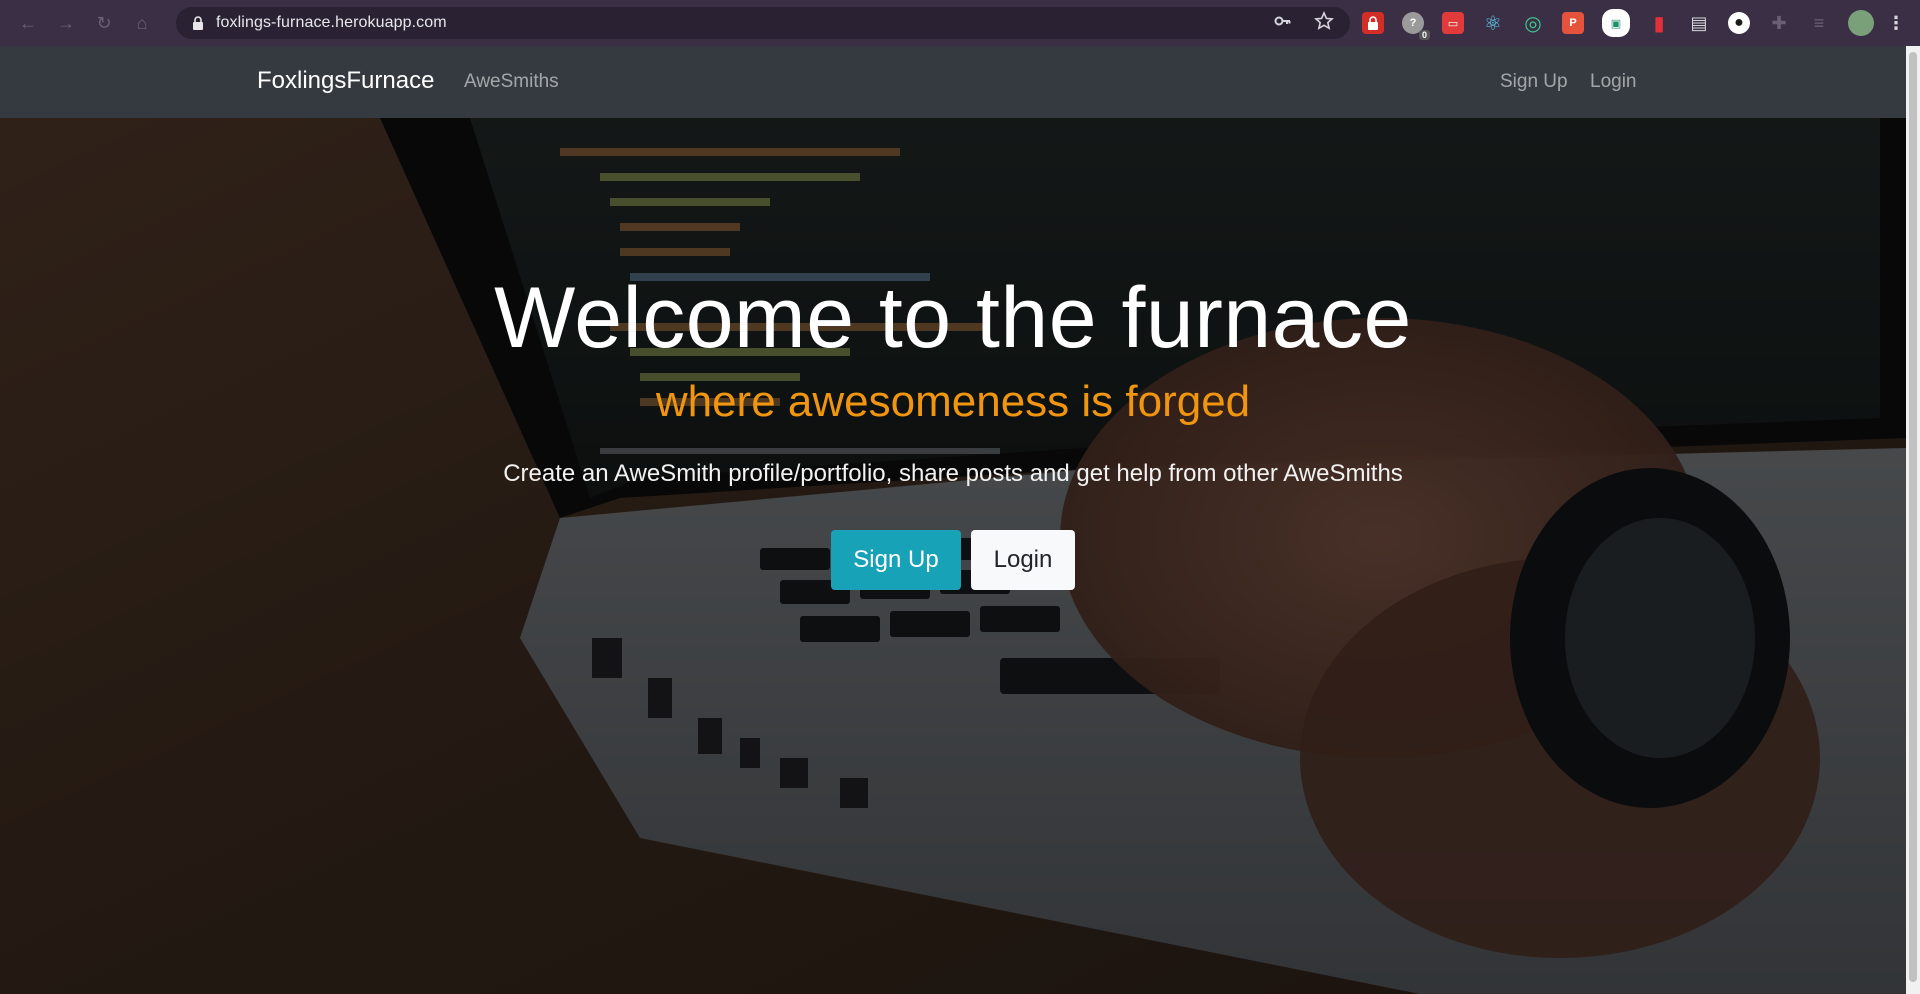 This screenshot has width=1920, height=994. I want to click on ext-screen-icon: ▣, so click(1616, 23).